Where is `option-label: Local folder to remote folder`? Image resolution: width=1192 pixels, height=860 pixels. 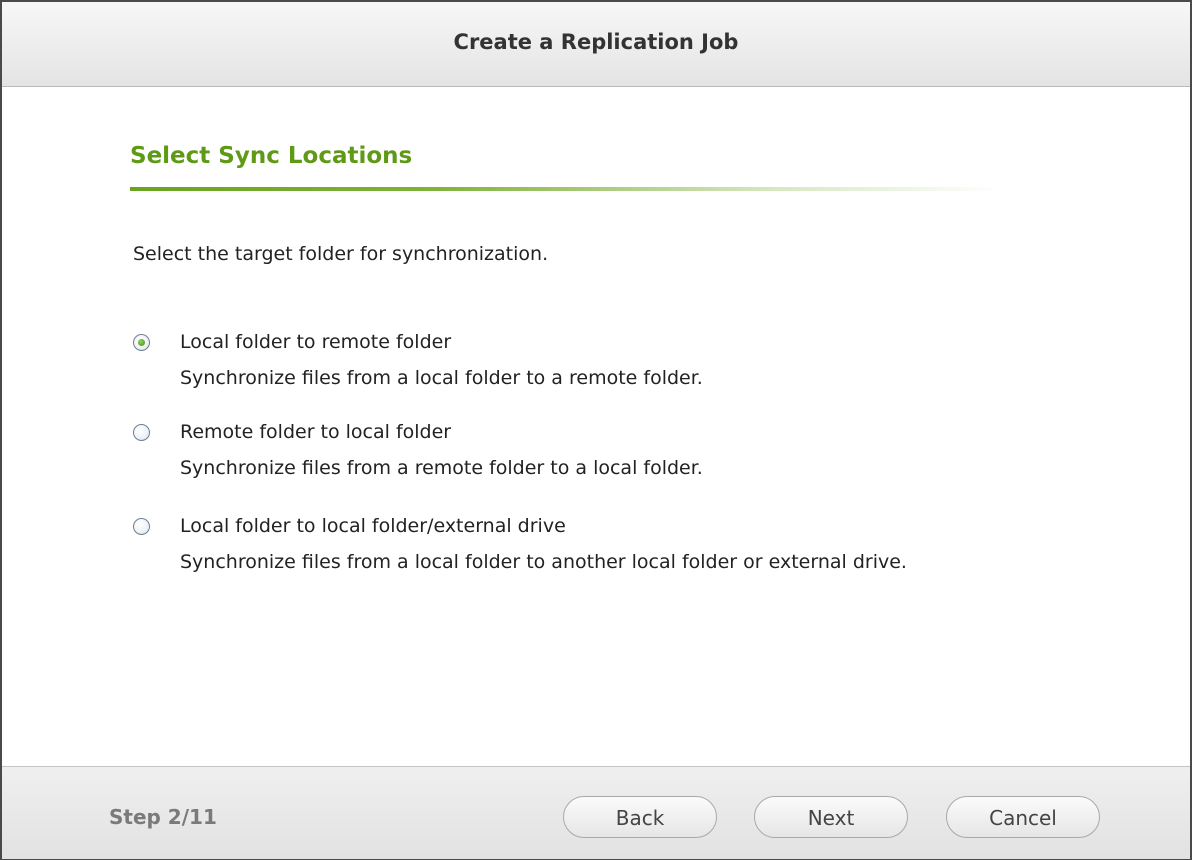
option-label: Local folder to remote folder is located at coordinates (315, 342).